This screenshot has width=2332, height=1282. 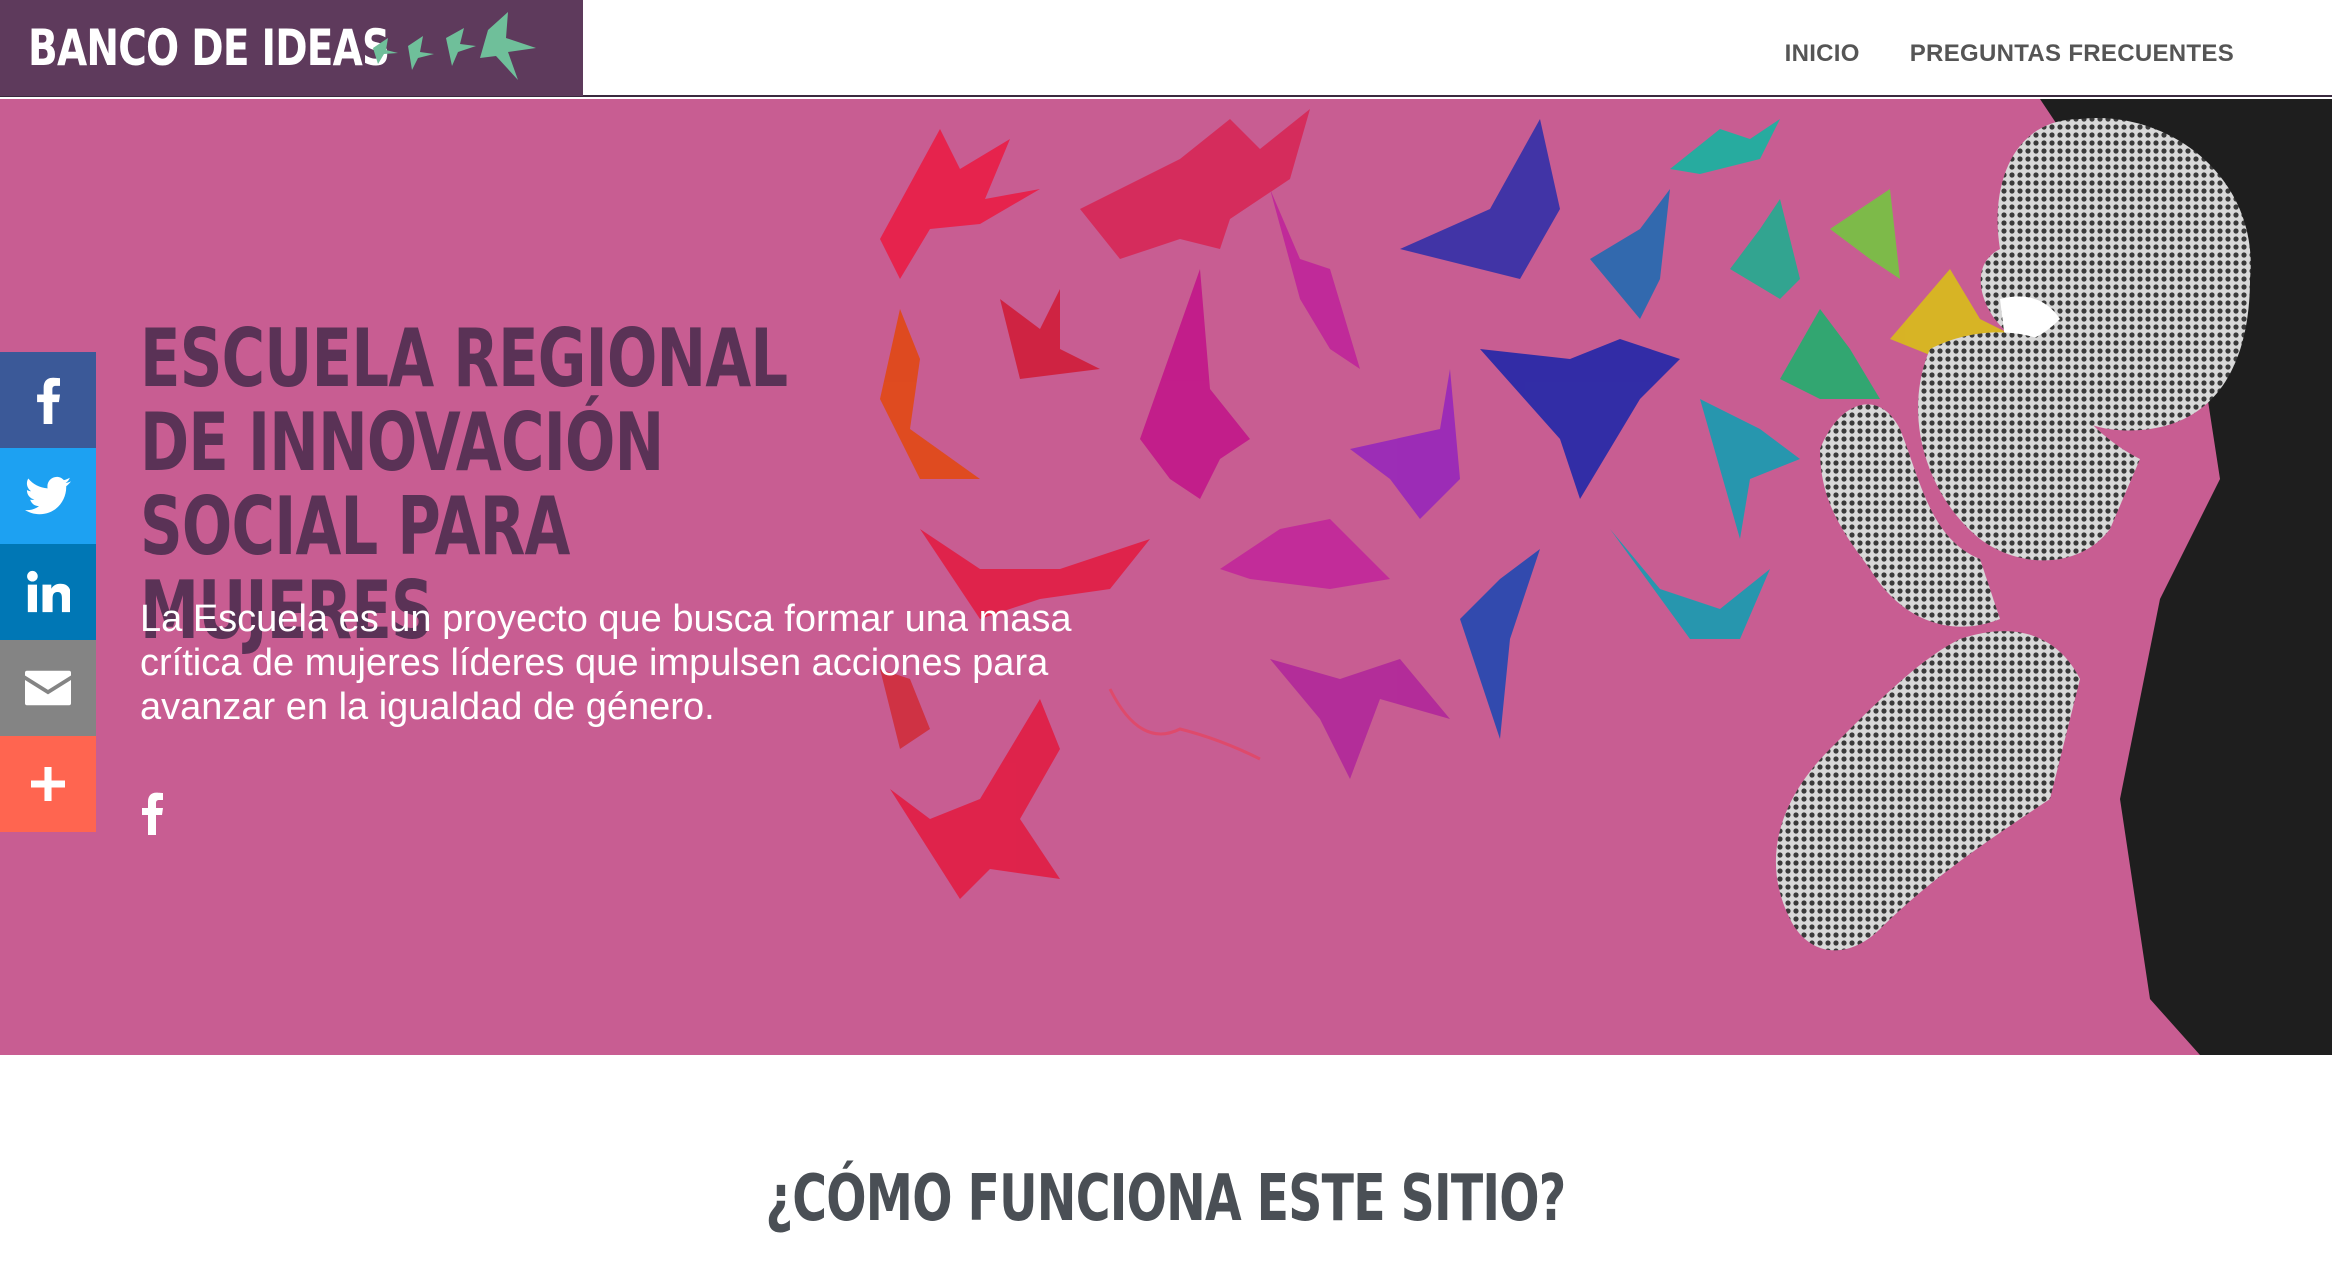 I want to click on email-icon, so click(x=48, y=688).